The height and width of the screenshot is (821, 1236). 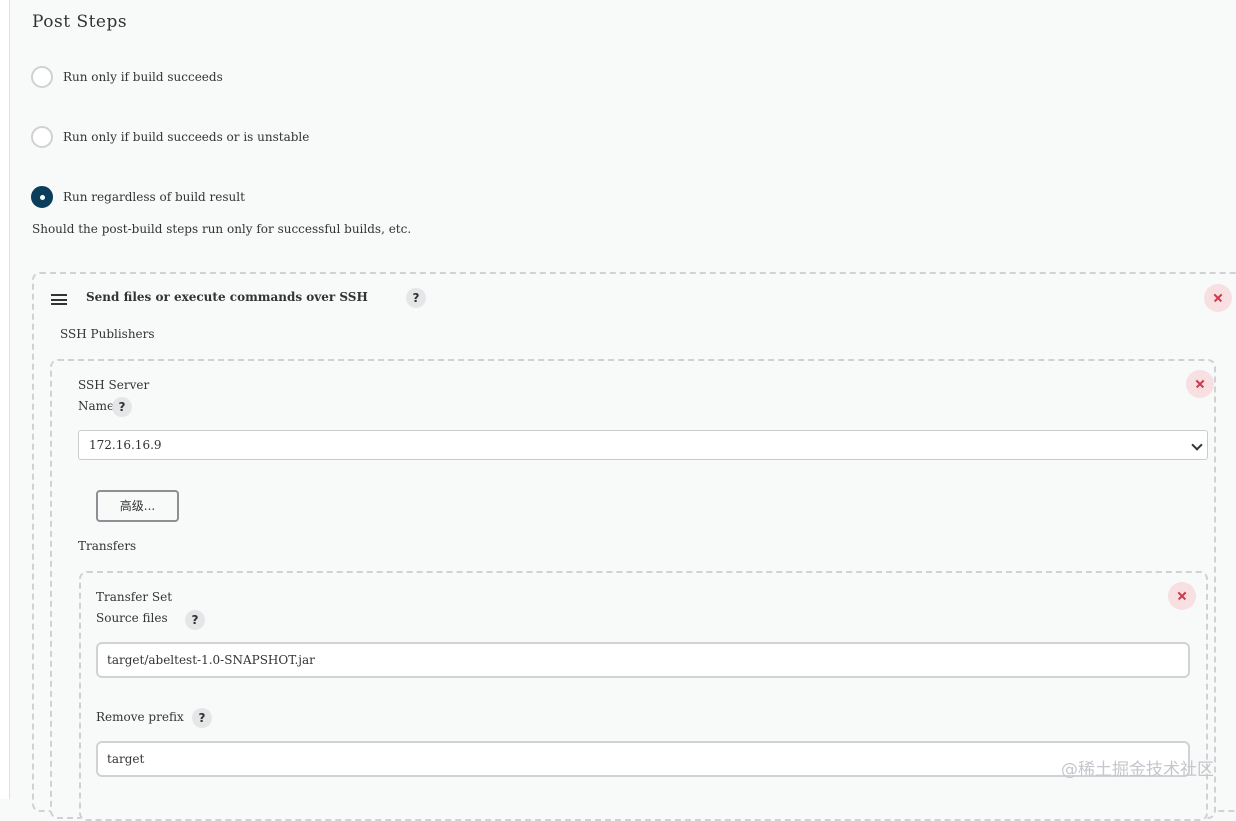 What do you see at coordinates (1218, 298) in the screenshot?
I see `delete-step-icon` at bounding box center [1218, 298].